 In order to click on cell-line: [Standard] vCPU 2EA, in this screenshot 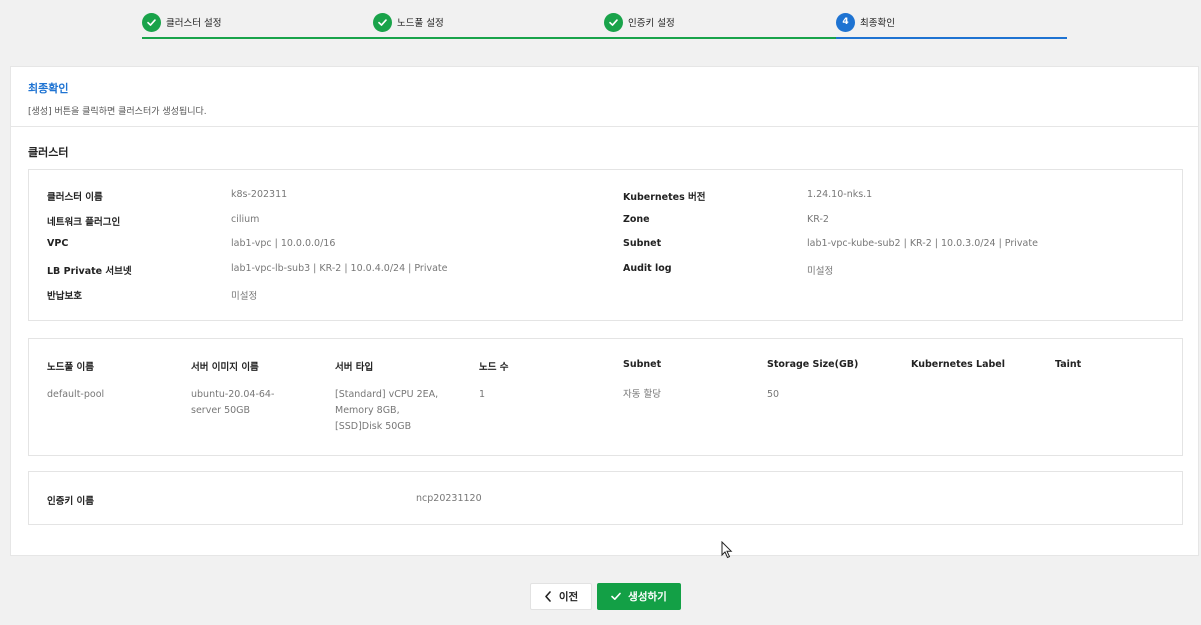, I will do `click(387, 394)`.